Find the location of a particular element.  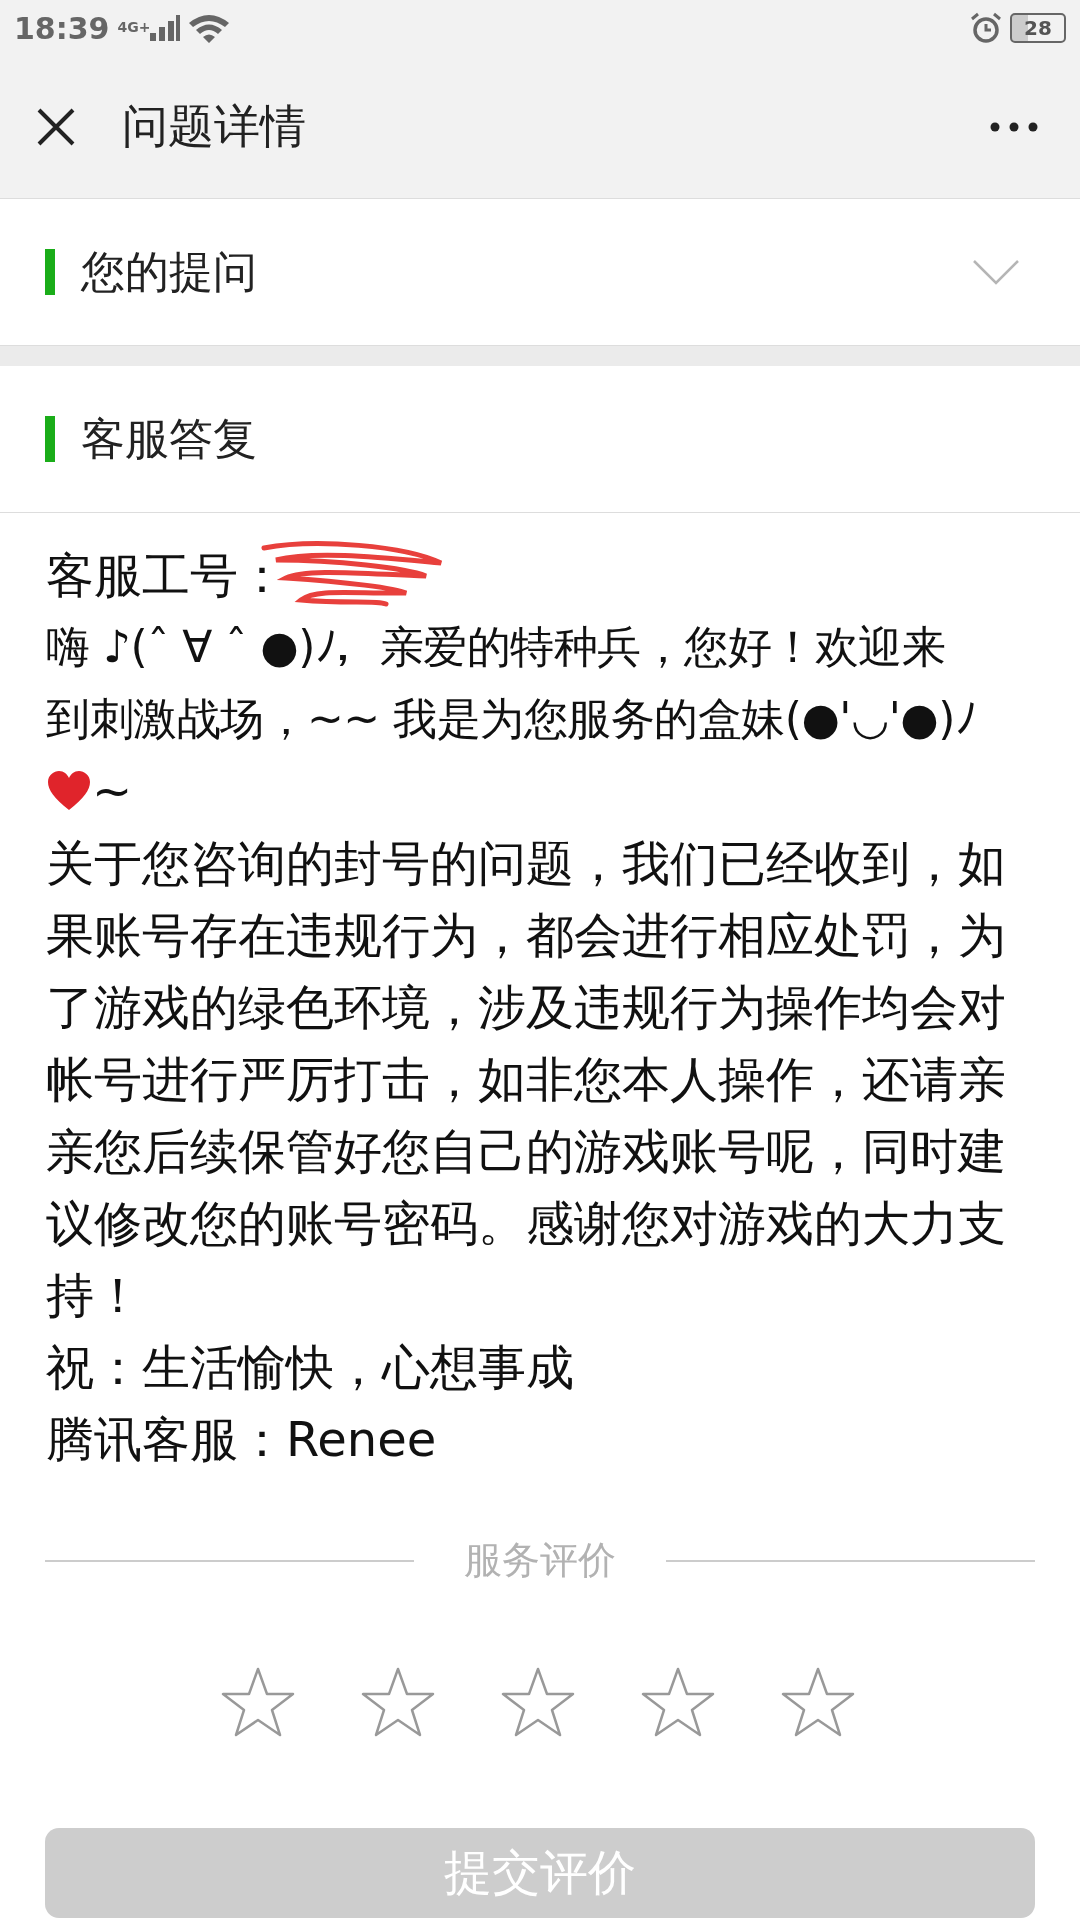

section-title: 客服答复 is located at coordinates (169, 438).